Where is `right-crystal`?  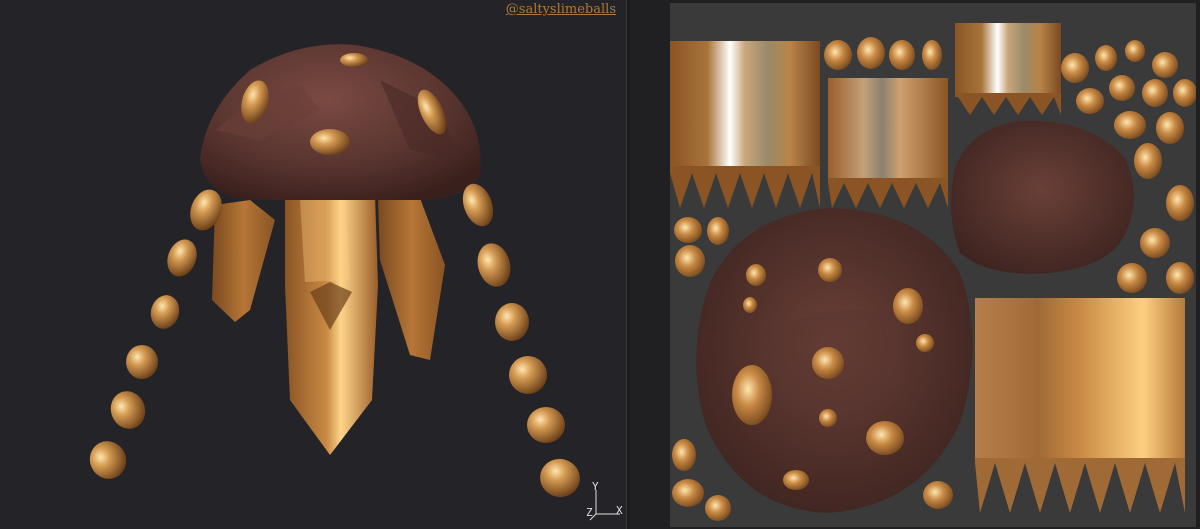
right-crystal is located at coordinates (411, 279).